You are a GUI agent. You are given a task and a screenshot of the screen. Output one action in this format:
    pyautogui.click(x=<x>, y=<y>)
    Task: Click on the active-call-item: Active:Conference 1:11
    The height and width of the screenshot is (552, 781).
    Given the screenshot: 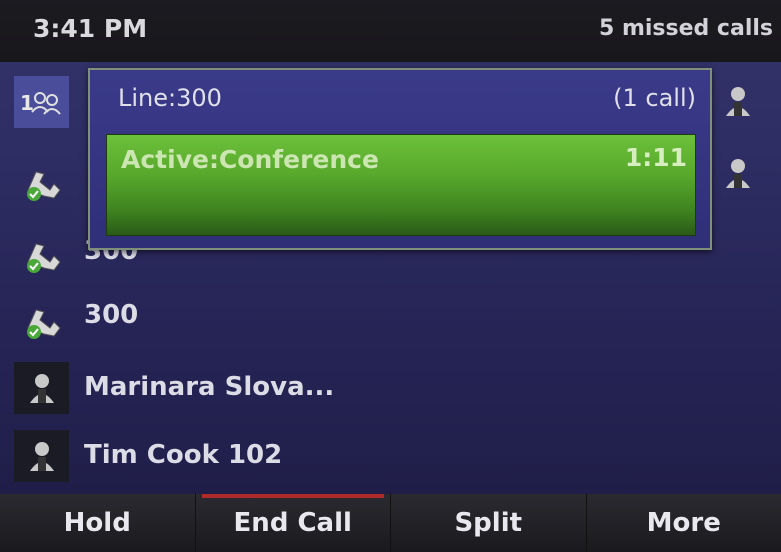 What is the action you would take?
    pyautogui.click(x=401, y=185)
    